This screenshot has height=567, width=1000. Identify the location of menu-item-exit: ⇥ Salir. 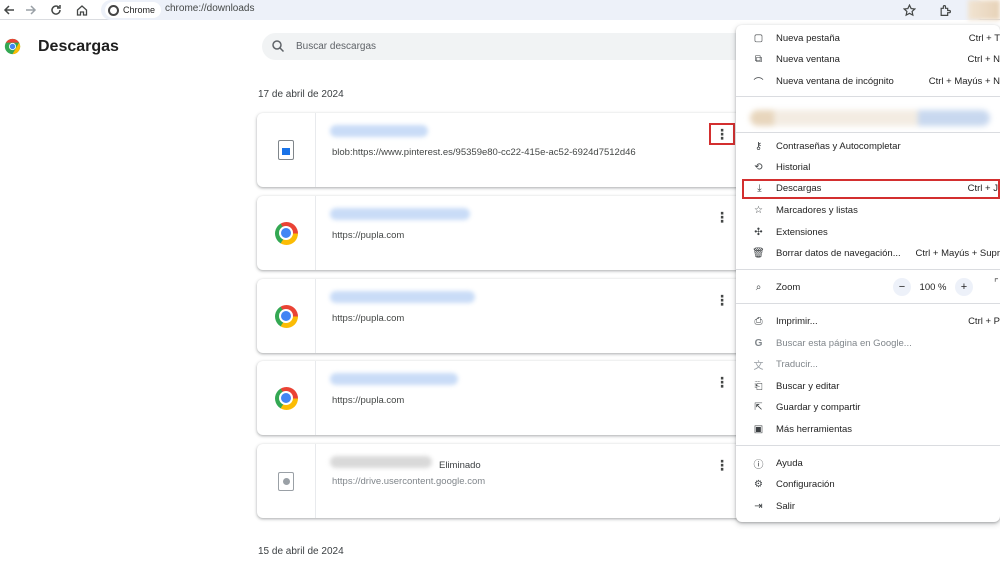
(868, 507).